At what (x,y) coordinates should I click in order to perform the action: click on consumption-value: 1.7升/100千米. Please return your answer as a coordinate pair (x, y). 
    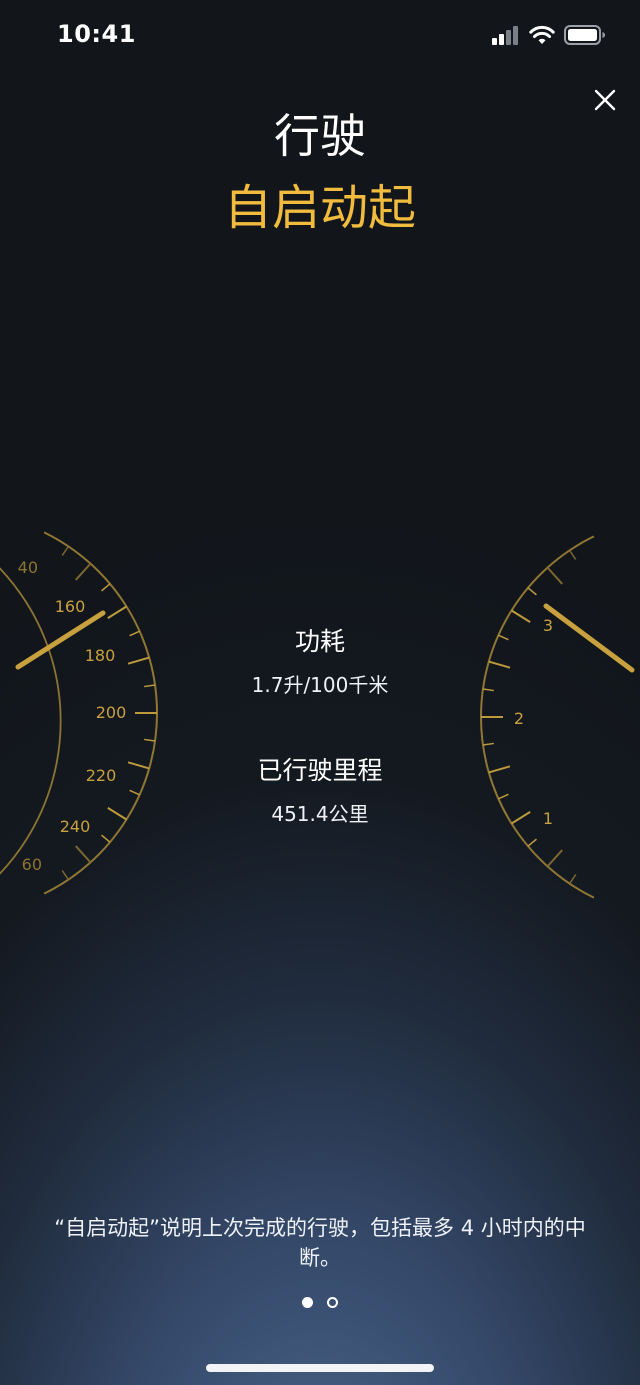
    Looking at the image, I should click on (320, 685).